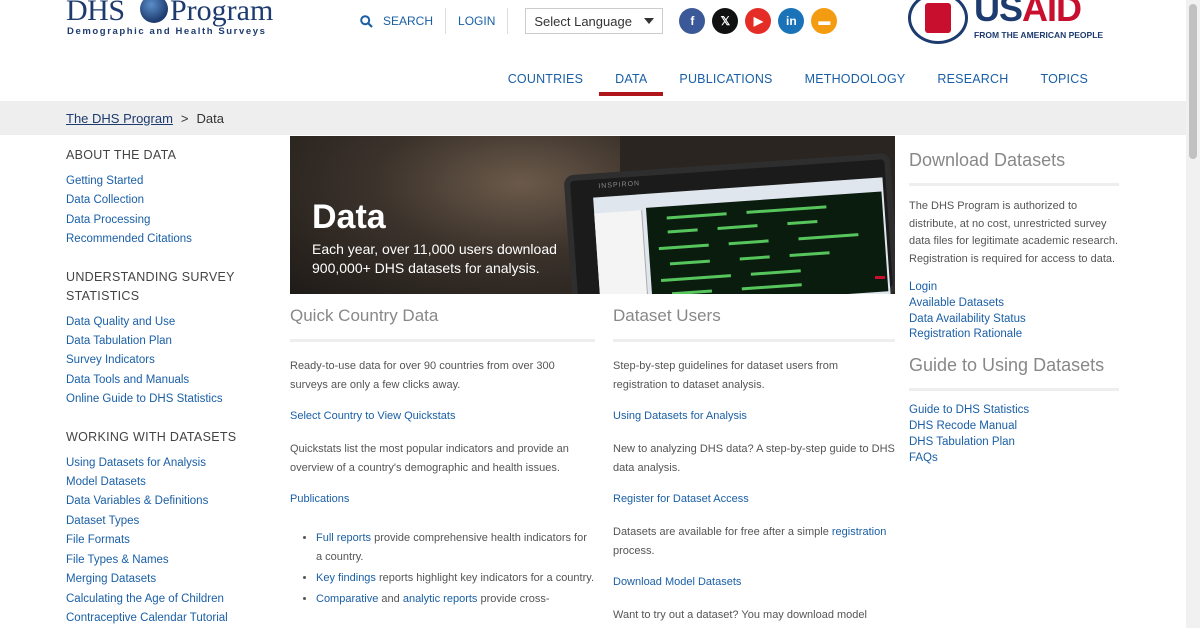  Describe the element at coordinates (791, 21) in the screenshot. I see `linkedin-icon: in` at that location.